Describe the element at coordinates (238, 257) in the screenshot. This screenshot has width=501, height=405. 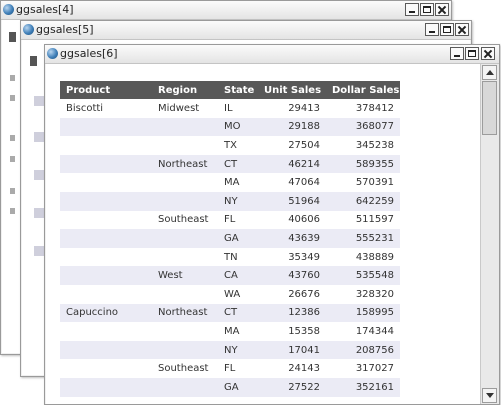
I see `table-cell: TN` at that location.